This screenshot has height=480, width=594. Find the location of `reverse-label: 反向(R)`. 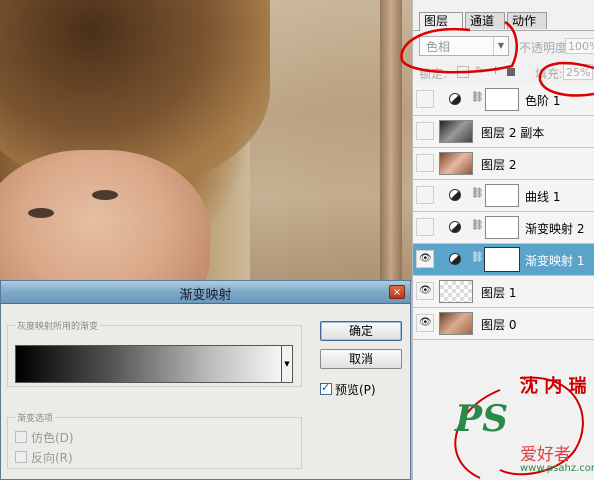

reverse-label: 反向(R) is located at coordinates (52, 458).